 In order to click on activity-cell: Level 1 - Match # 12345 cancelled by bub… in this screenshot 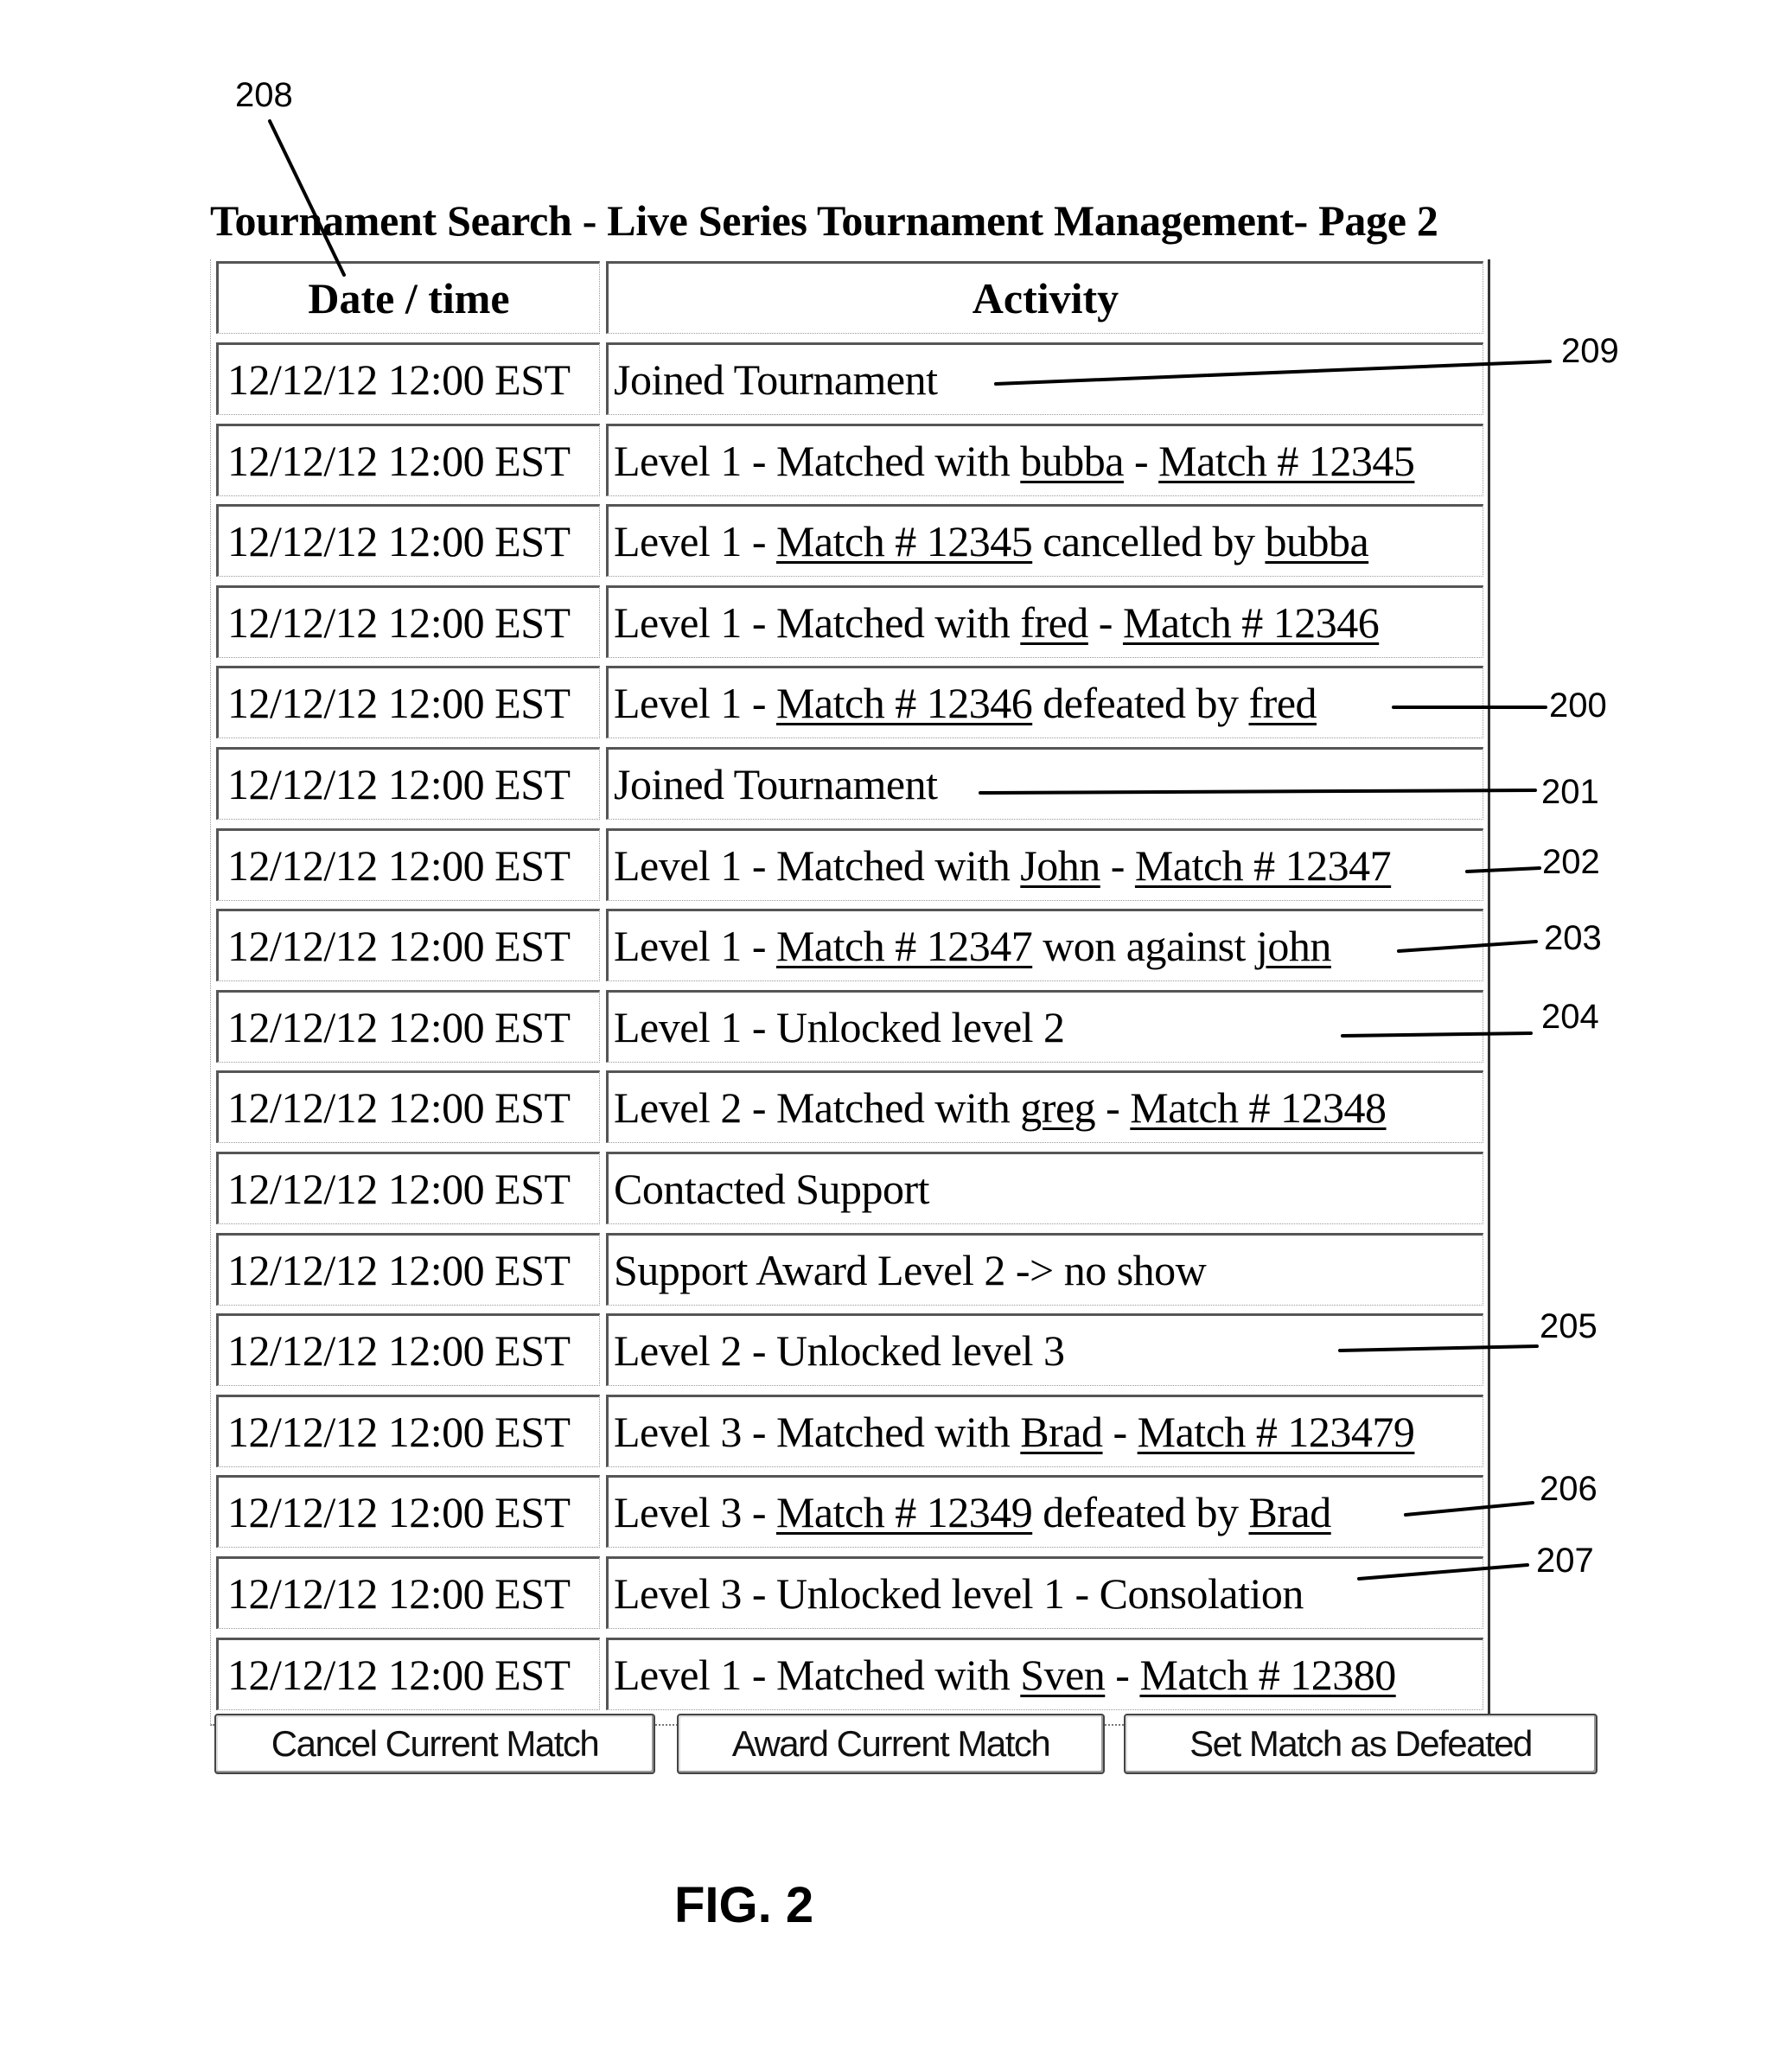, I will do `click(1044, 540)`.